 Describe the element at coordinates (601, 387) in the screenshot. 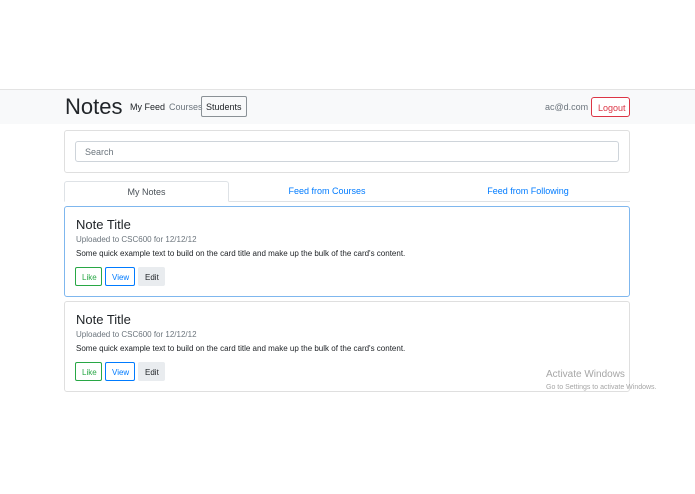

I see `windows-activation-subtitle: Go to Settings to activate Windows.` at that location.